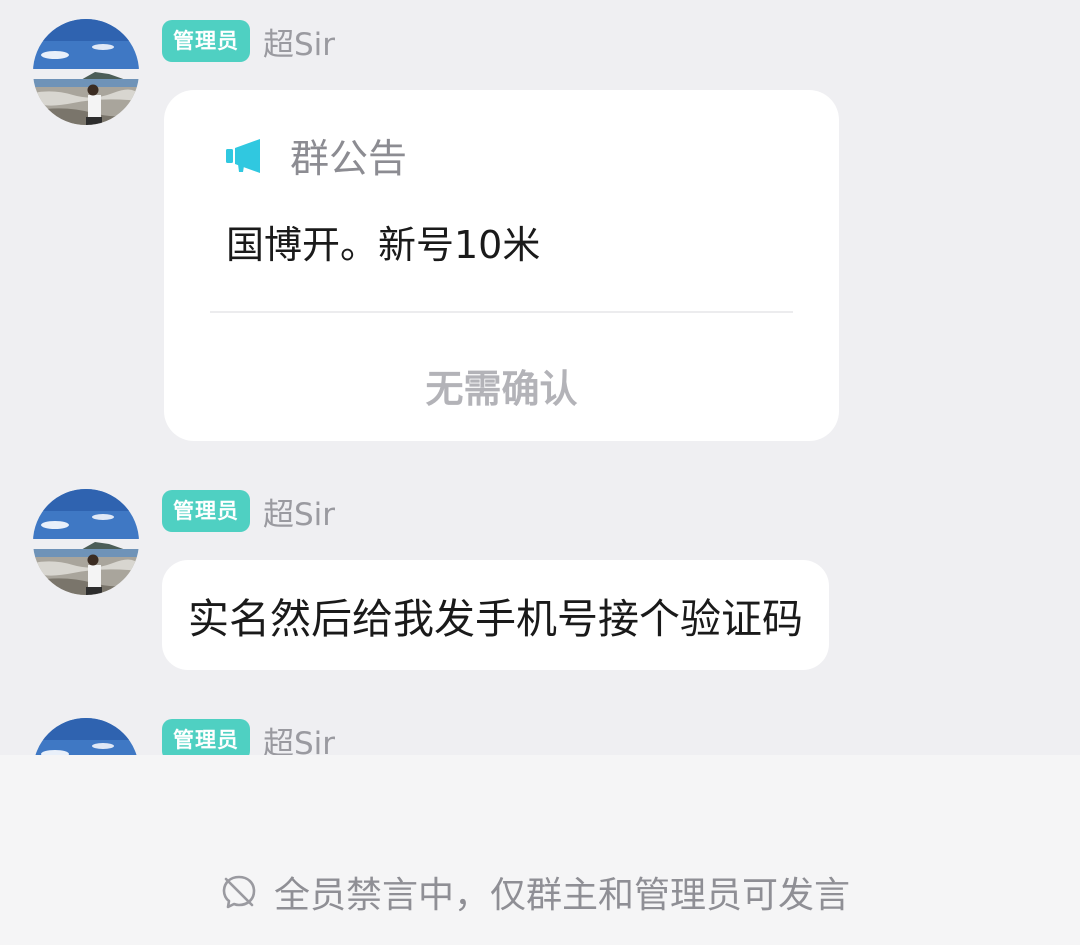 Image resolution: width=1080 pixels, height=945 pixels. I want to click on notice-body: 国博开。新号10米, so click(383, 245).